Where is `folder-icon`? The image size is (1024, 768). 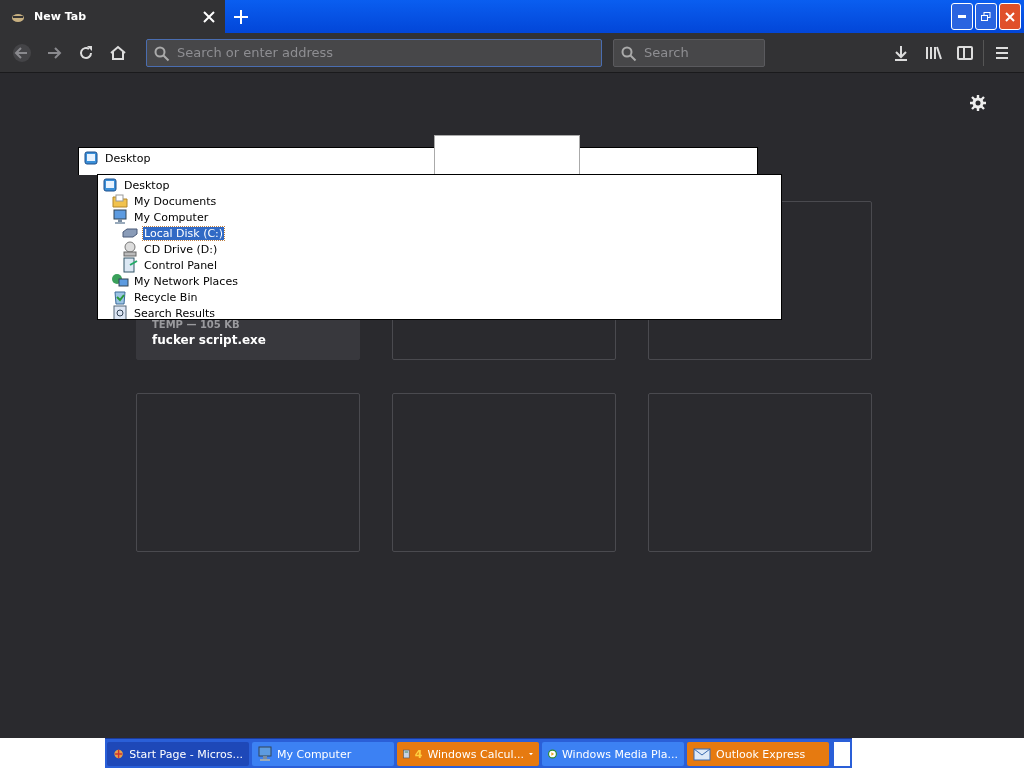
folder-icon is located at coordinates (120, 201).